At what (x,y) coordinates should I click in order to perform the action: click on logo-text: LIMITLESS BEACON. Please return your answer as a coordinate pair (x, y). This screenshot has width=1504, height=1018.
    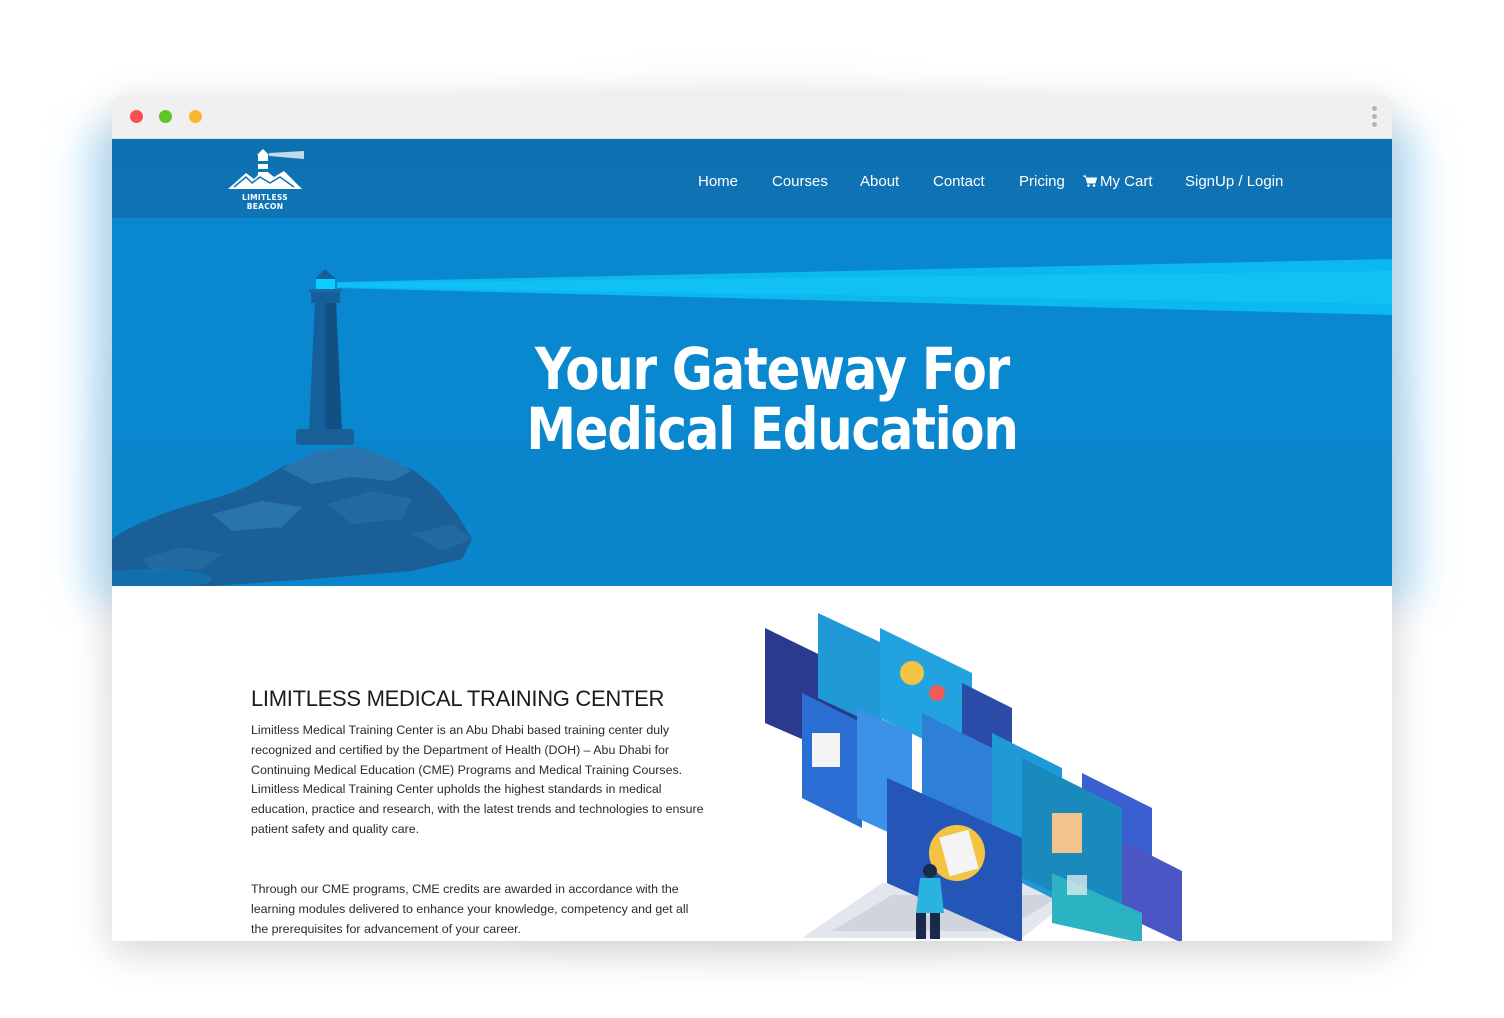
    Looking at the image, I should click on (264, 202).